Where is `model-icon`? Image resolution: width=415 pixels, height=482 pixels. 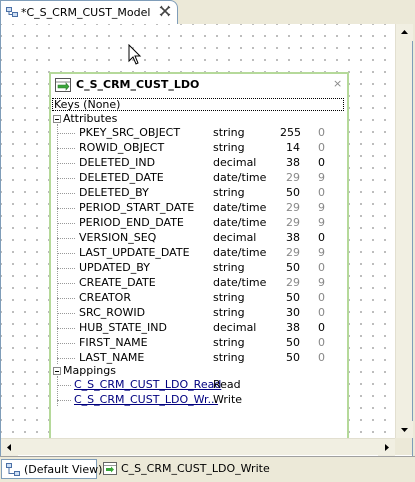 model-icon is located at coordinates (12, 12).